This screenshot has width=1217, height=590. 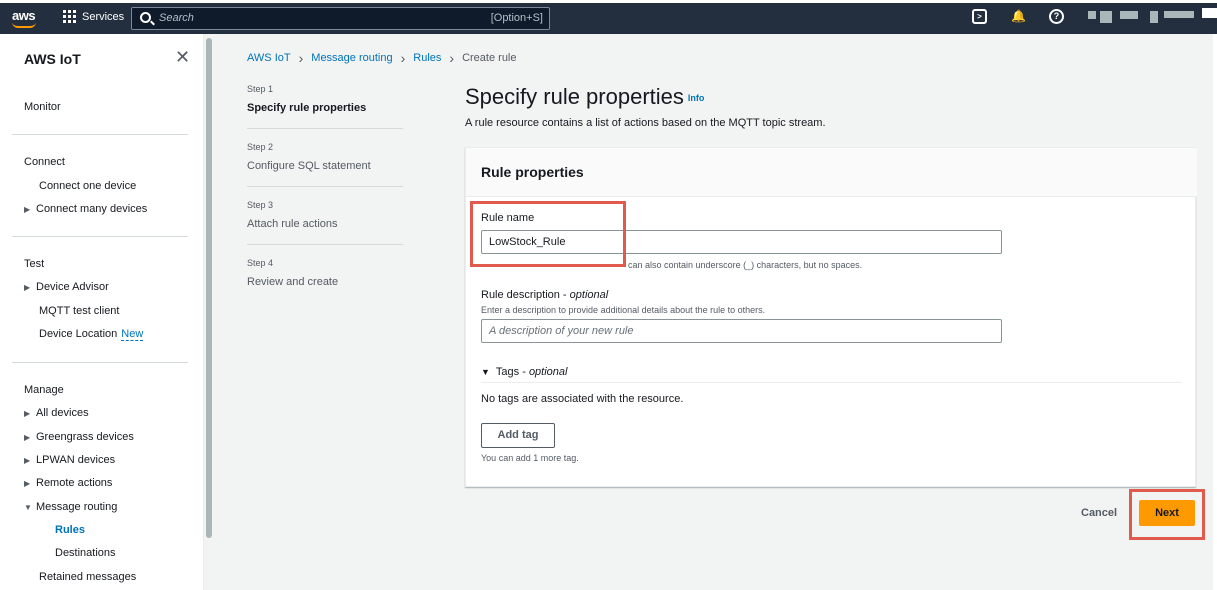 I want to click on services-label: Services, so click(x=103, y=16).